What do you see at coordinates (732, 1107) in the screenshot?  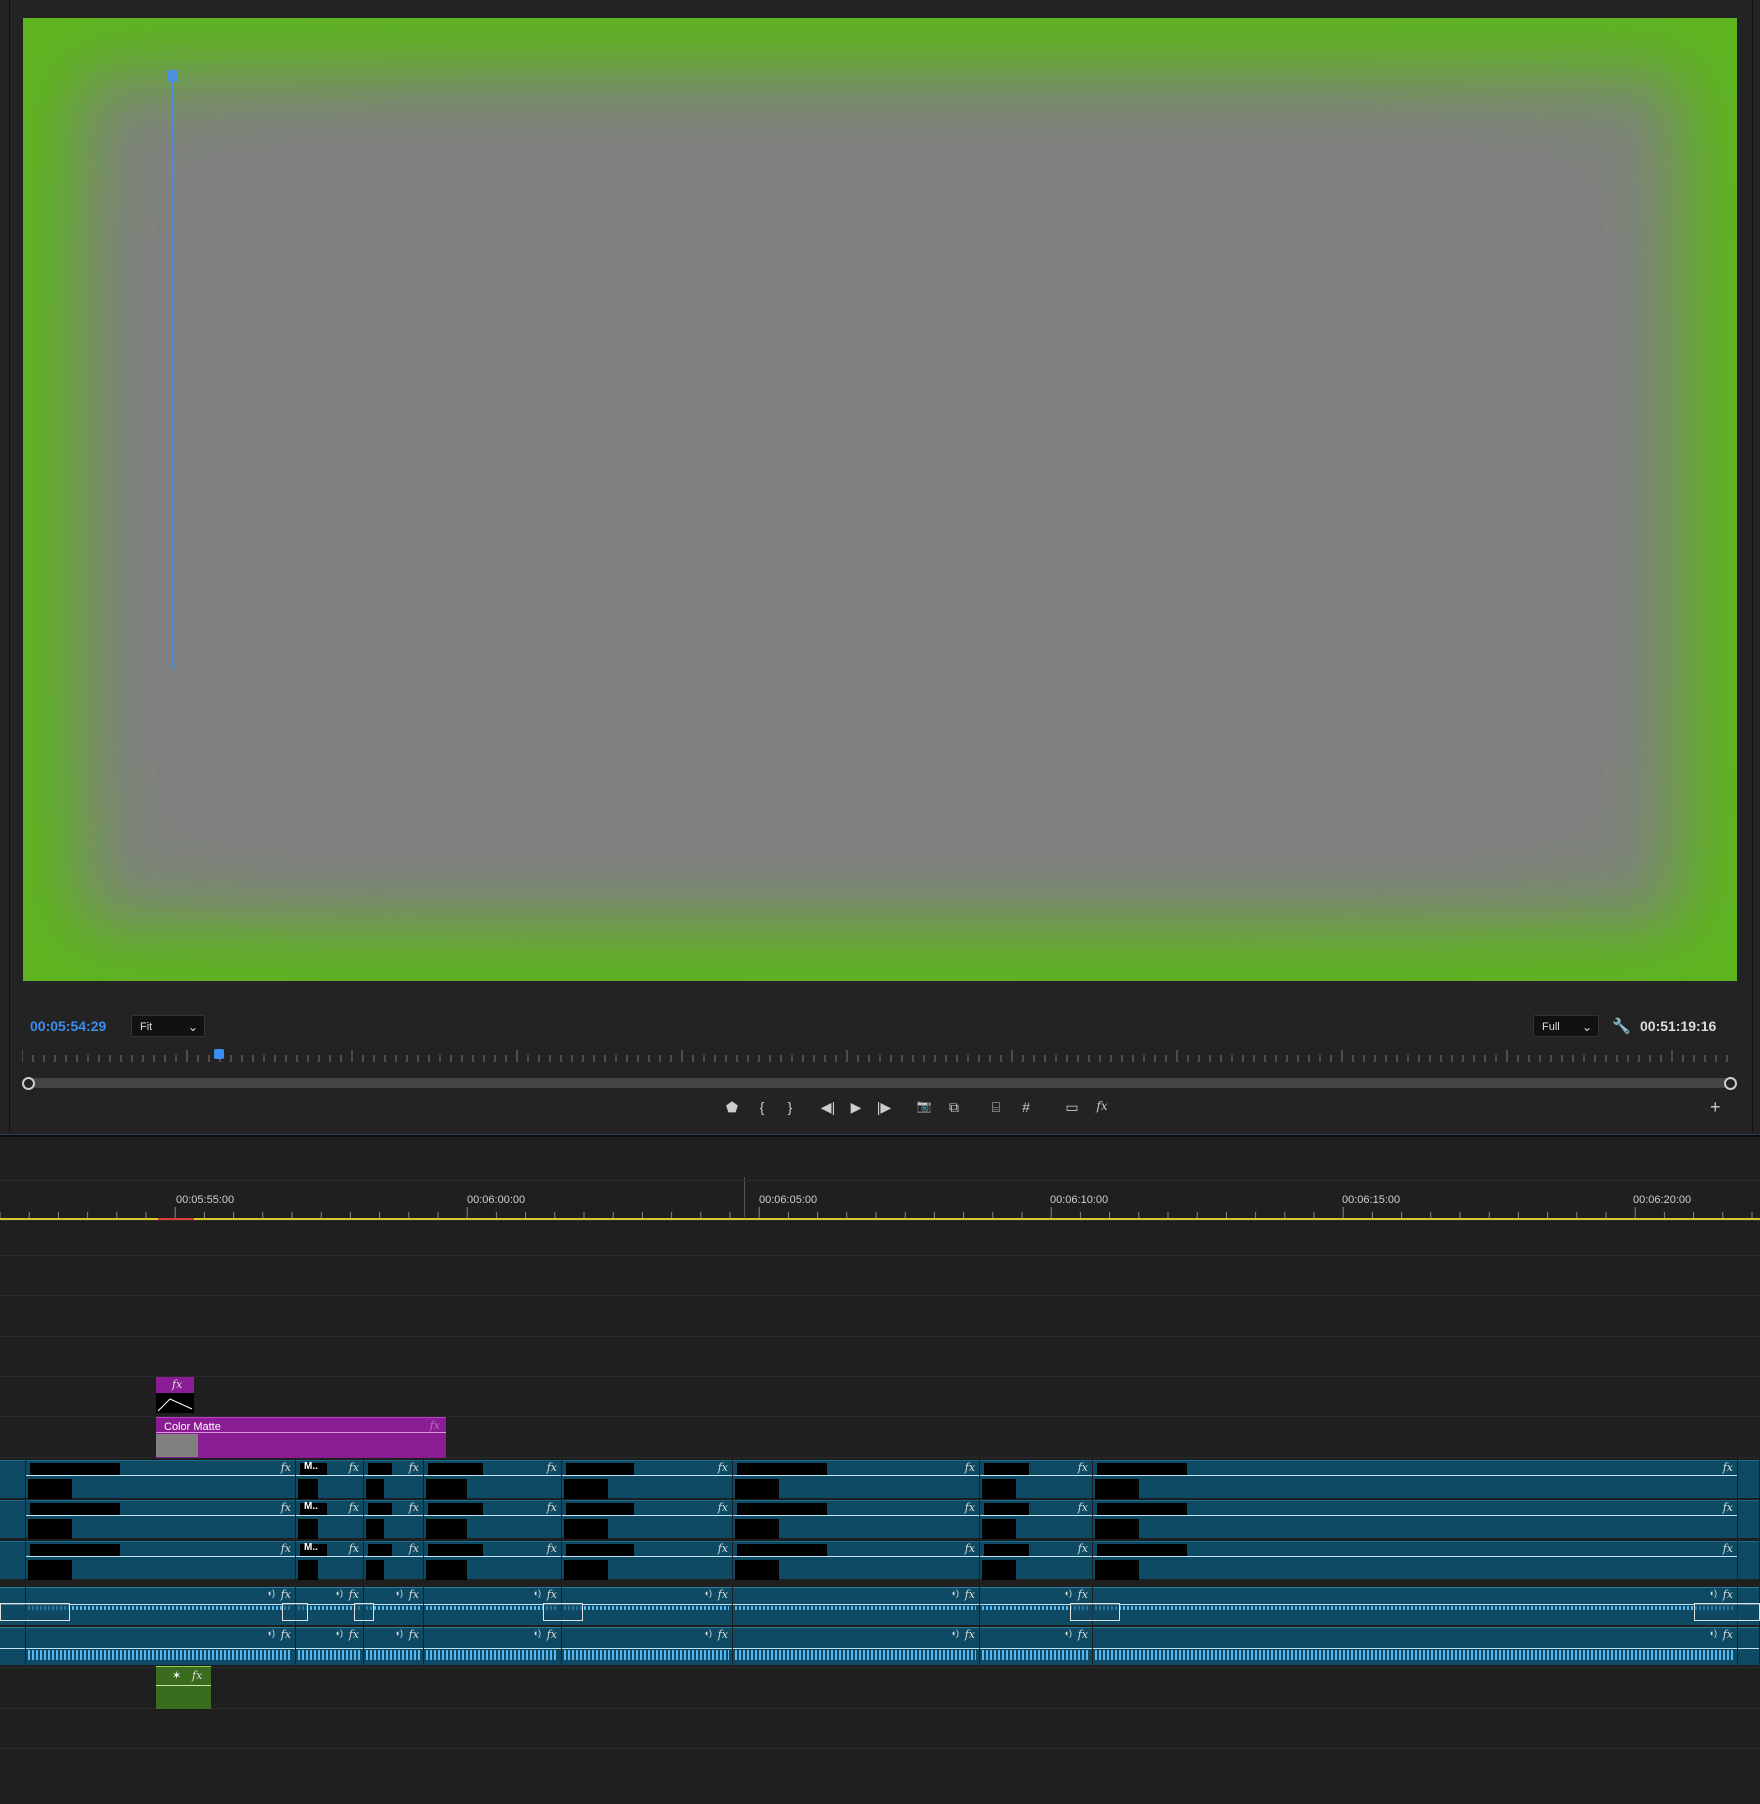 I see `add-marker-icon: ⬟` at bounding box center [732, 1107].